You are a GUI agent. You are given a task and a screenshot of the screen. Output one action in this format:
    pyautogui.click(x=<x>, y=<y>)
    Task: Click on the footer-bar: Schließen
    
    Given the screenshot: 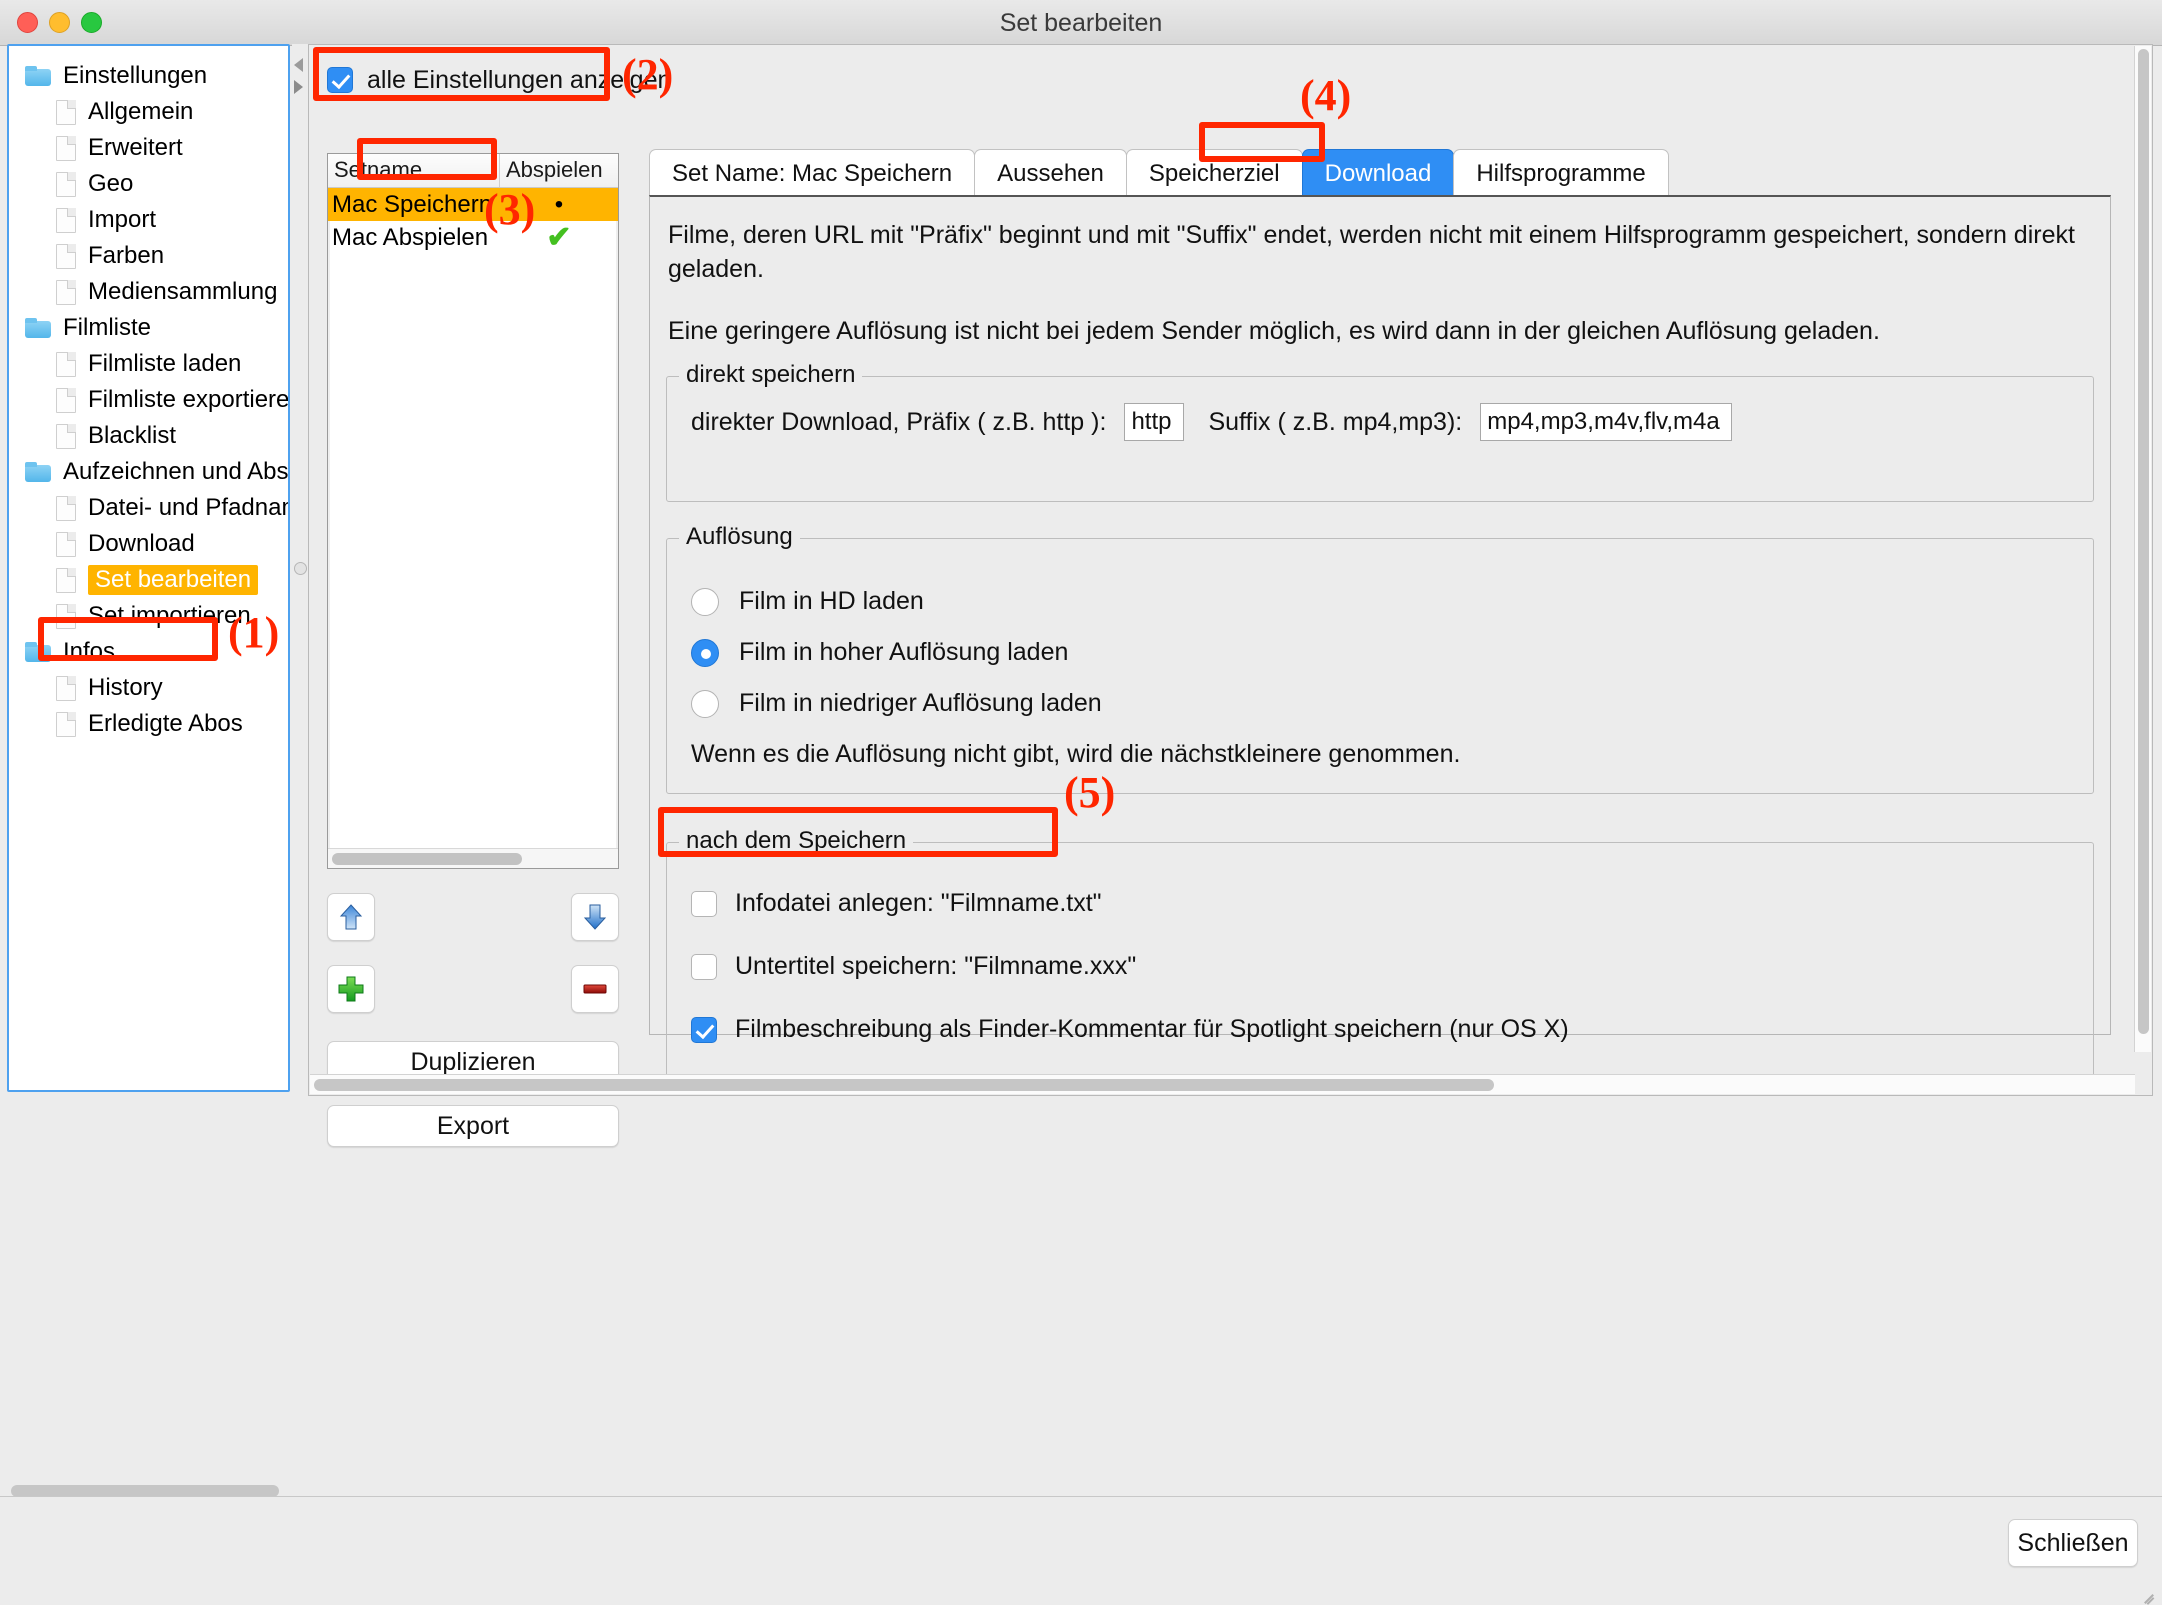 What is the action you would take?
    pyautogui.click(x=1081, y=1550)
    